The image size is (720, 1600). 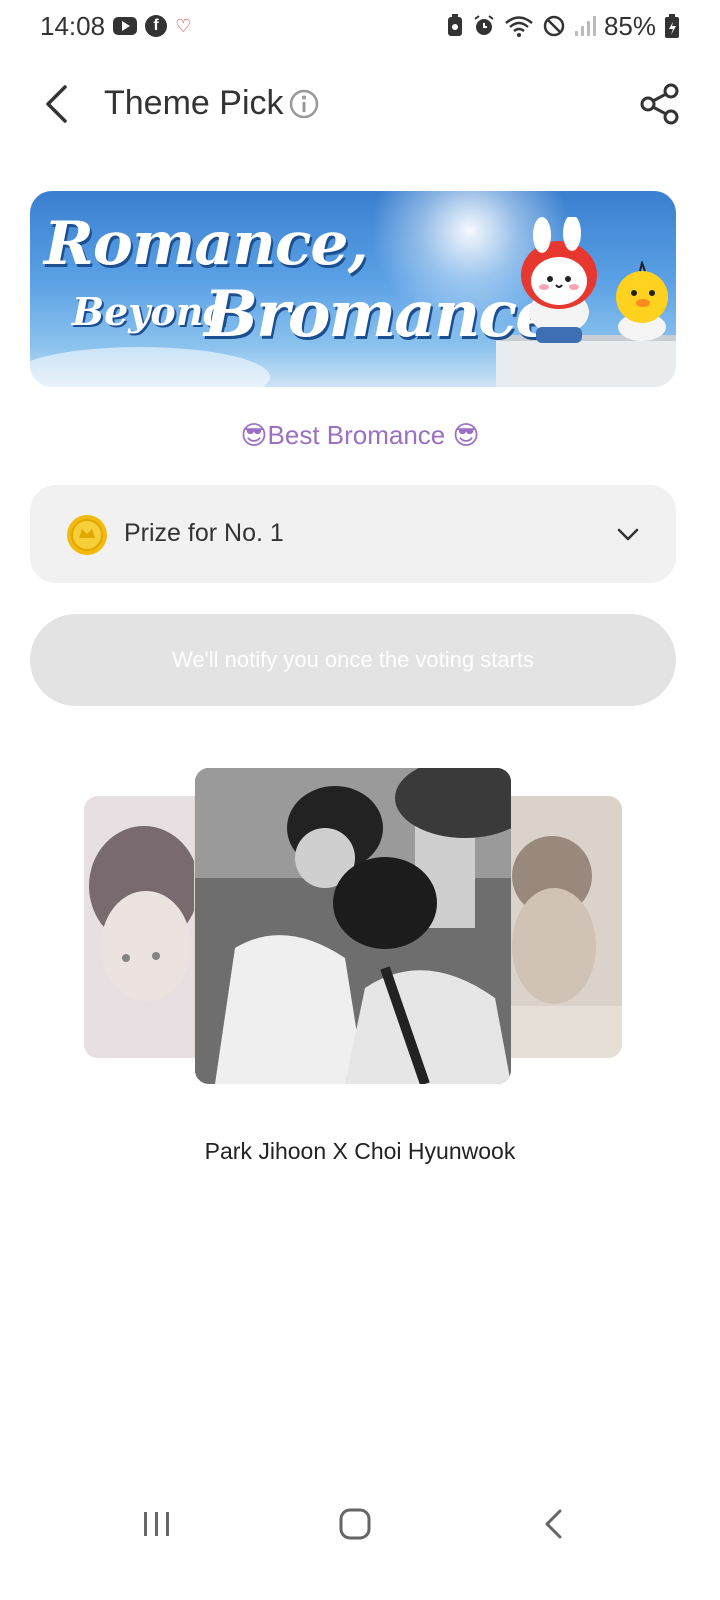 I want to click on status-time: 14:08, so click(x=73, y=25).